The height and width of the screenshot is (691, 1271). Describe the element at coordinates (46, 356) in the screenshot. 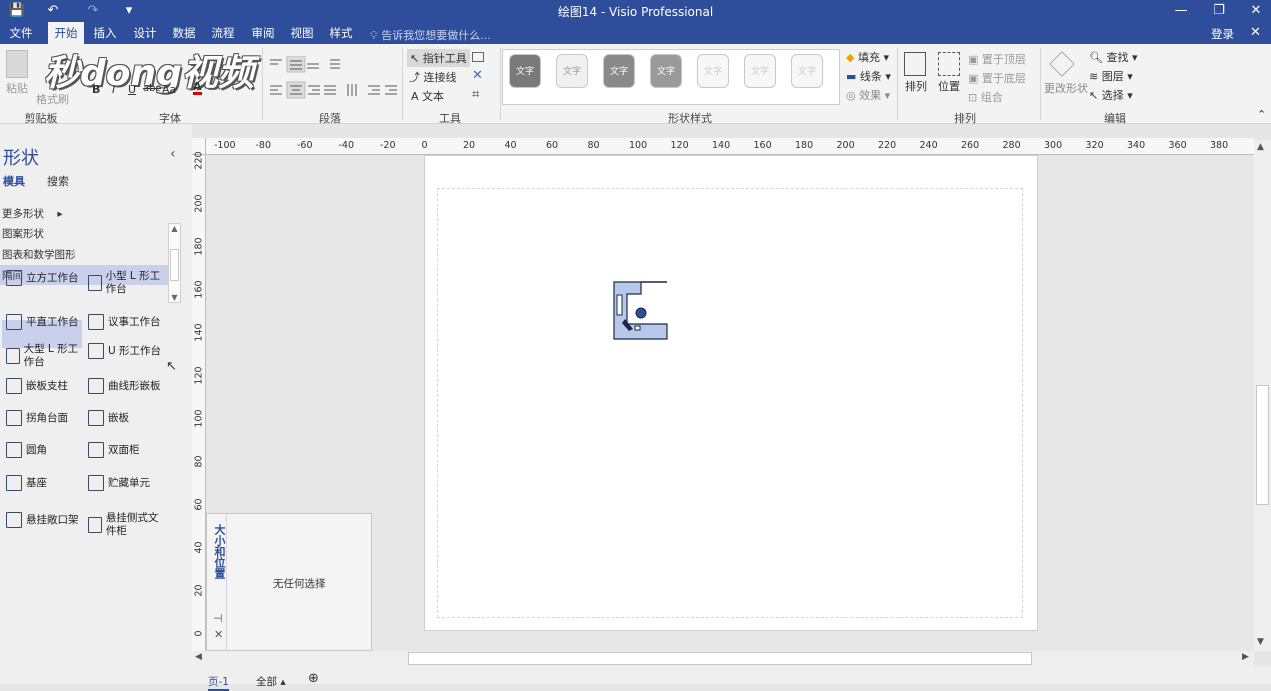

I see `shape-item: 大型 L 形工作台` at that location.